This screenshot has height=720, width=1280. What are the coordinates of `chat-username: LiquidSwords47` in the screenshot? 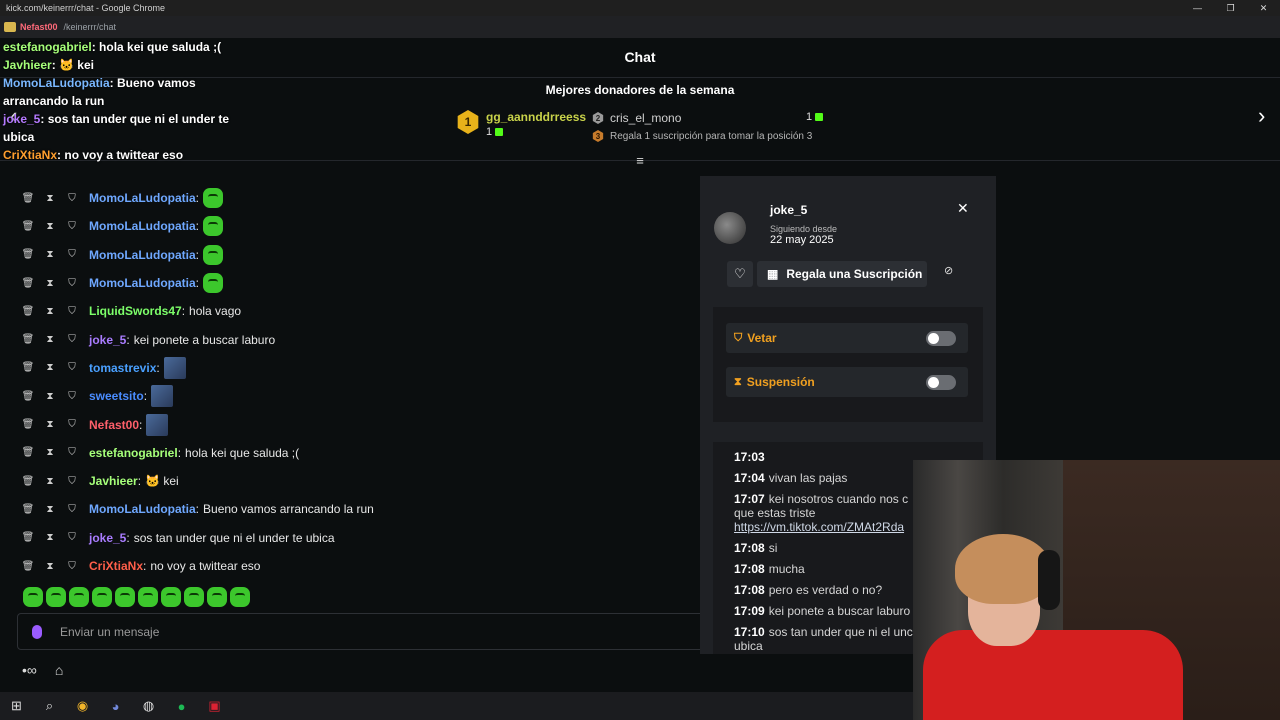 It's located at (135, 311).